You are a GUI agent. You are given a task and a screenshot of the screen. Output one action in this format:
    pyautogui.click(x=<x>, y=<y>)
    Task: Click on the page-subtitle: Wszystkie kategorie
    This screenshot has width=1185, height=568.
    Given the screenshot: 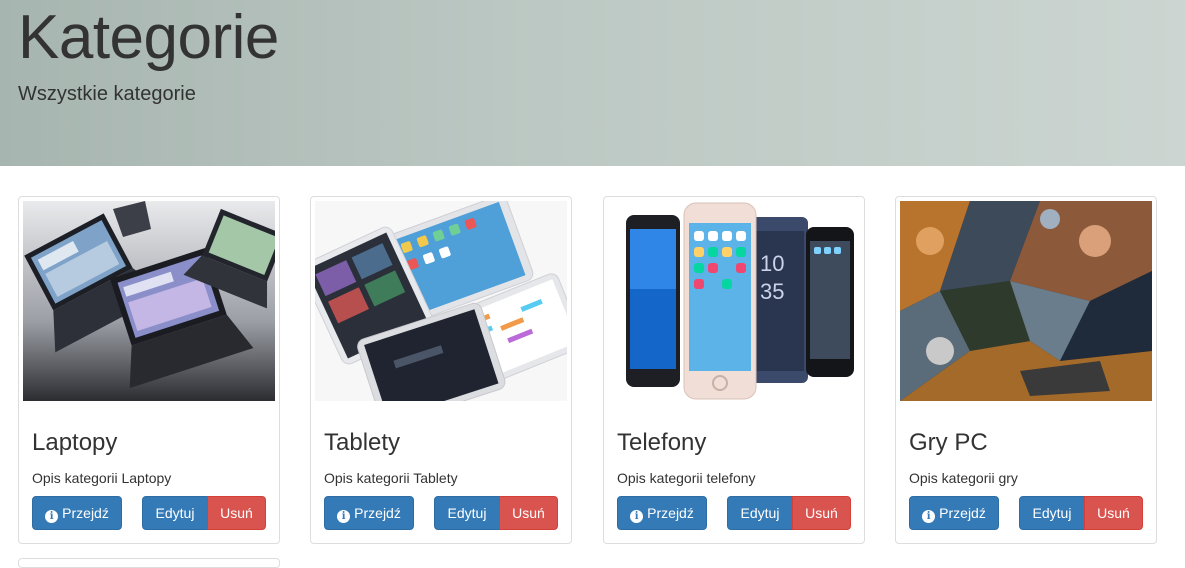 What is the action you would take?
    pyautogui.click(x=107, y=94)
    